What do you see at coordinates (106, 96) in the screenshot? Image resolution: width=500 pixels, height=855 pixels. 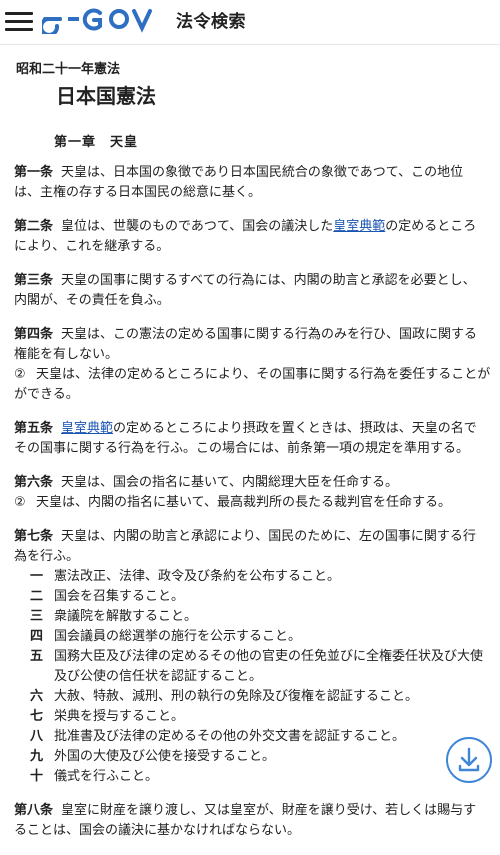 I see `law-title: 日本国憲法` at bounding box center [106, 96].